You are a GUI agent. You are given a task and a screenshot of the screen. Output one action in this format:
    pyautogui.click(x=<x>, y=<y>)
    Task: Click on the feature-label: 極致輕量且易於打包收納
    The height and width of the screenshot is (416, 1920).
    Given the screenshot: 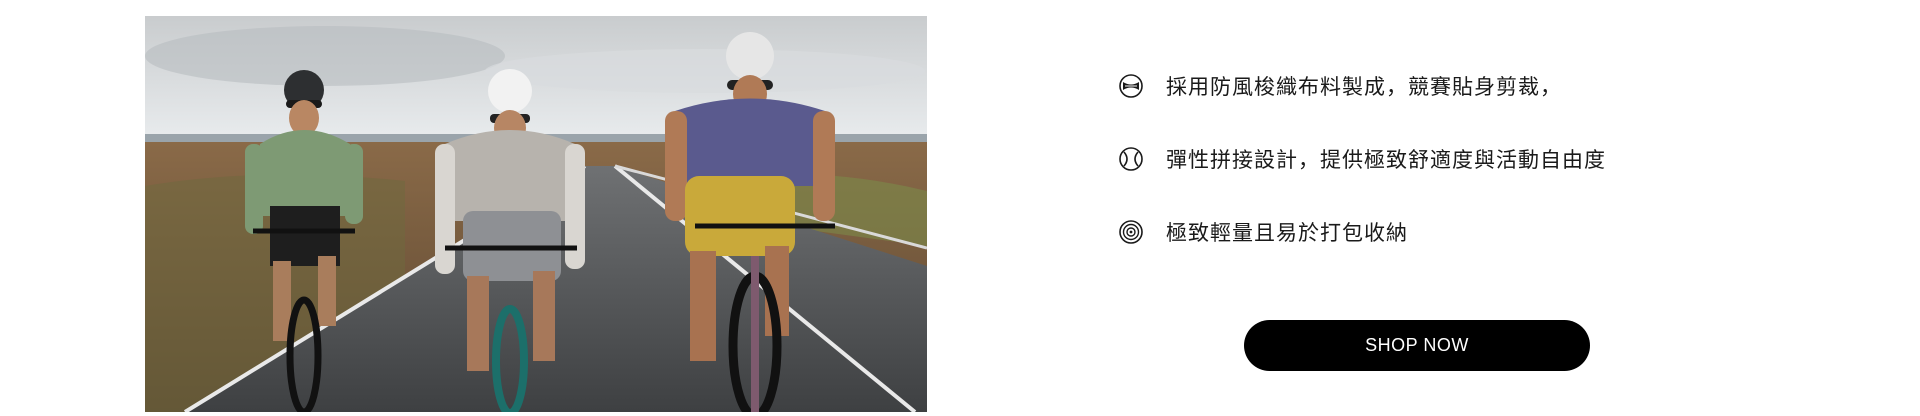 What is the action you would take?
    pyautogui.click(x=1287, y=233)
    